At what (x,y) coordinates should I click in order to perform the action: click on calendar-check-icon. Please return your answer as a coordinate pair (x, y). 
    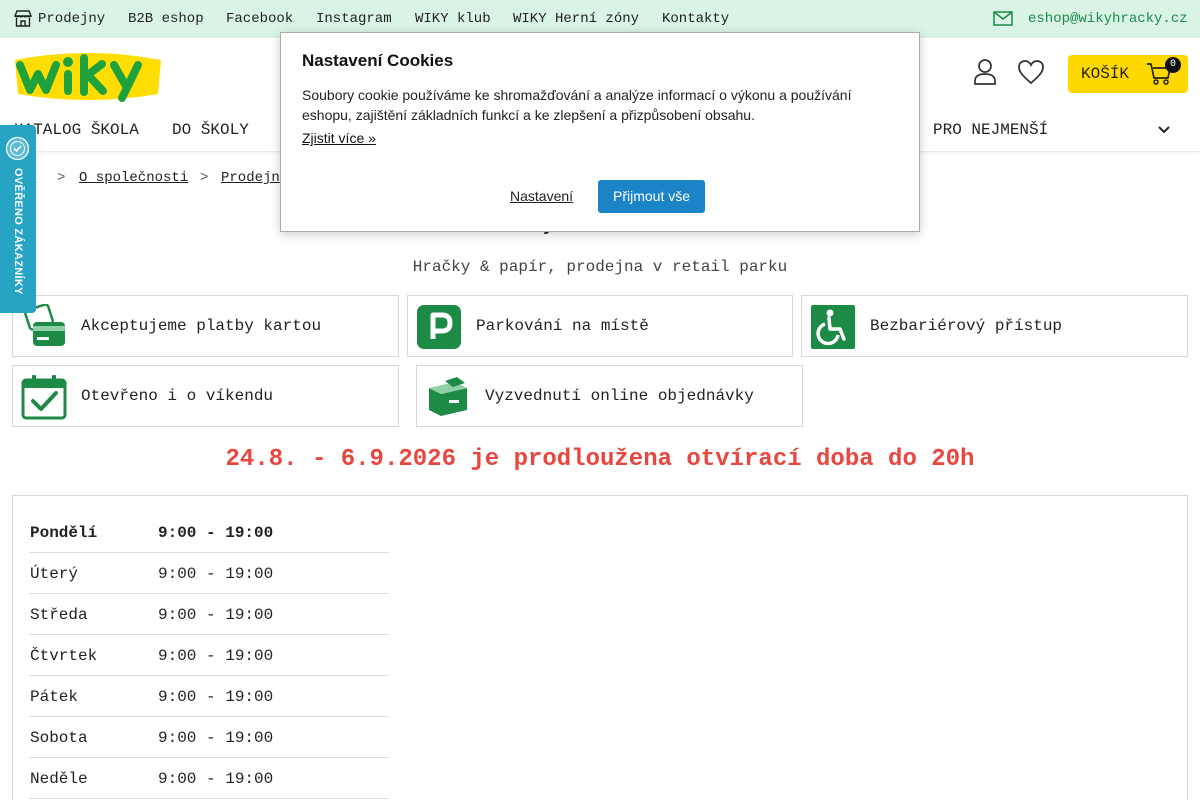
    Looking at the image, I should click on (44, 397).